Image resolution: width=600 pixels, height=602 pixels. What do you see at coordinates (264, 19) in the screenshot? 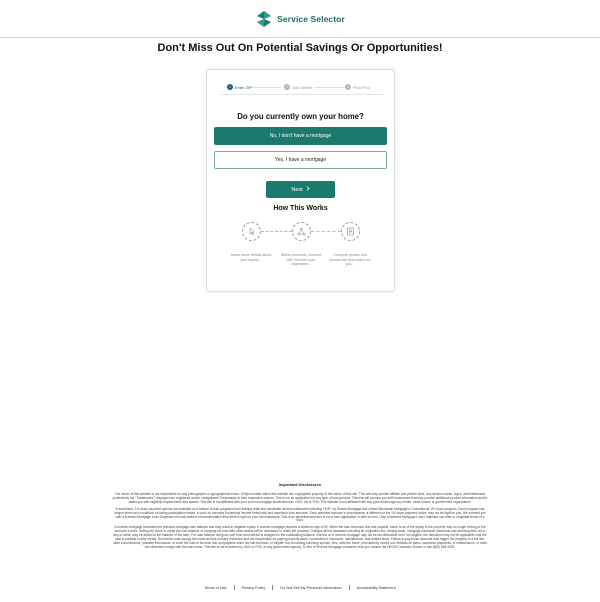
I see `leaf-s-logo-icon` at bounding box center [264, 19].